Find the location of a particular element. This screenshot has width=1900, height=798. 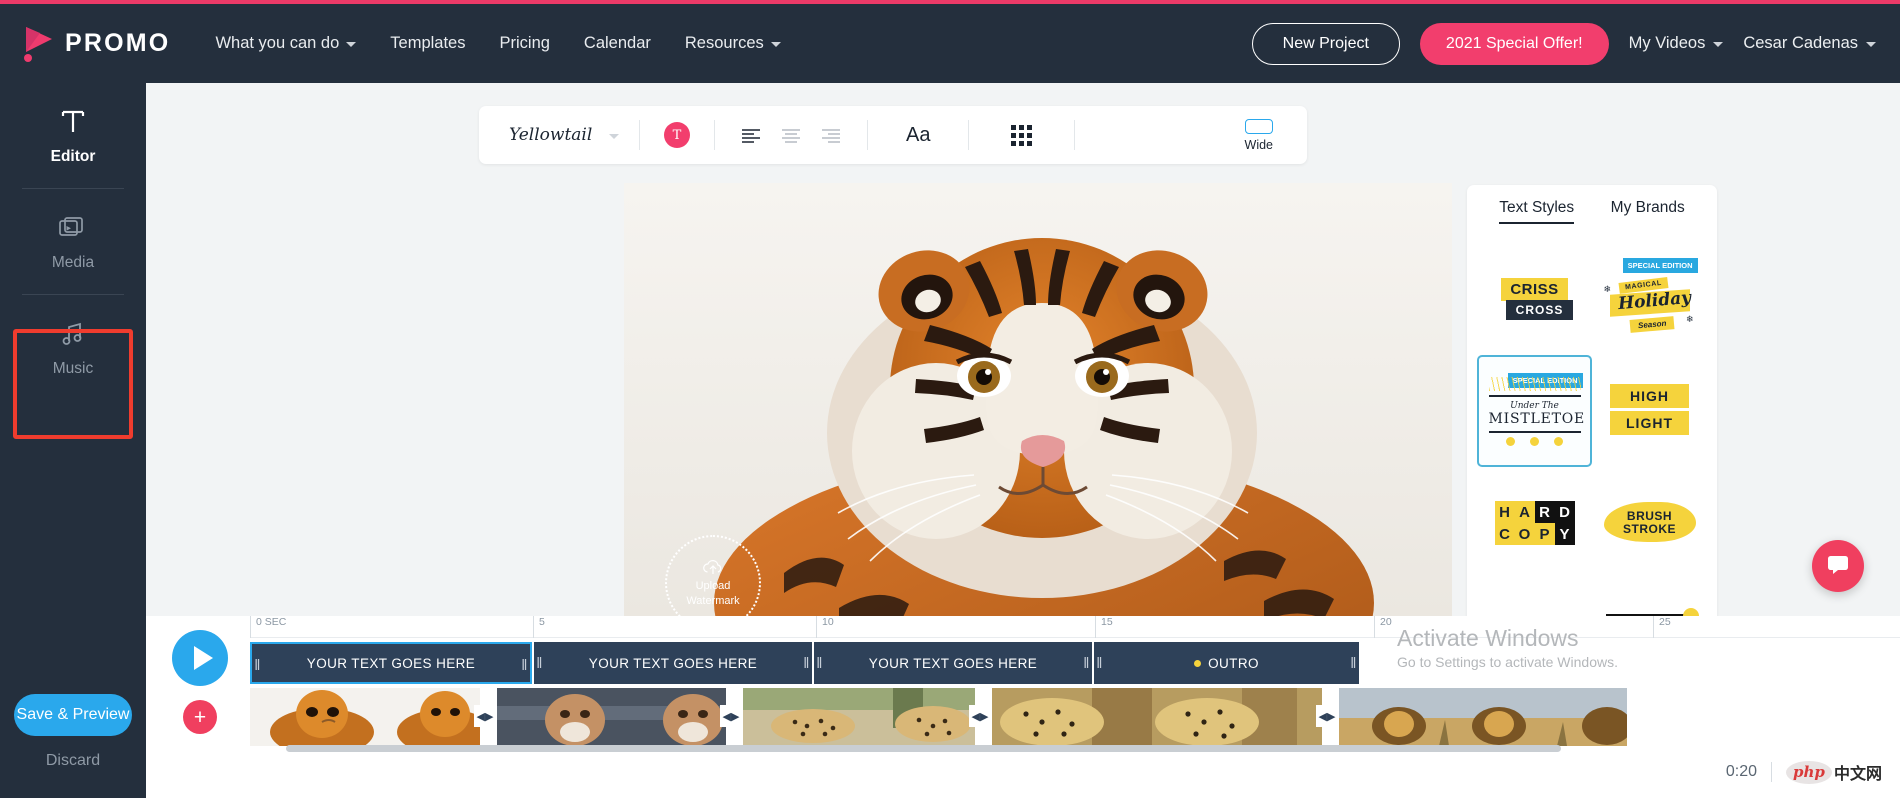

nav-item-what-you-can-do: What you can do is located at coordinates (286, 43).